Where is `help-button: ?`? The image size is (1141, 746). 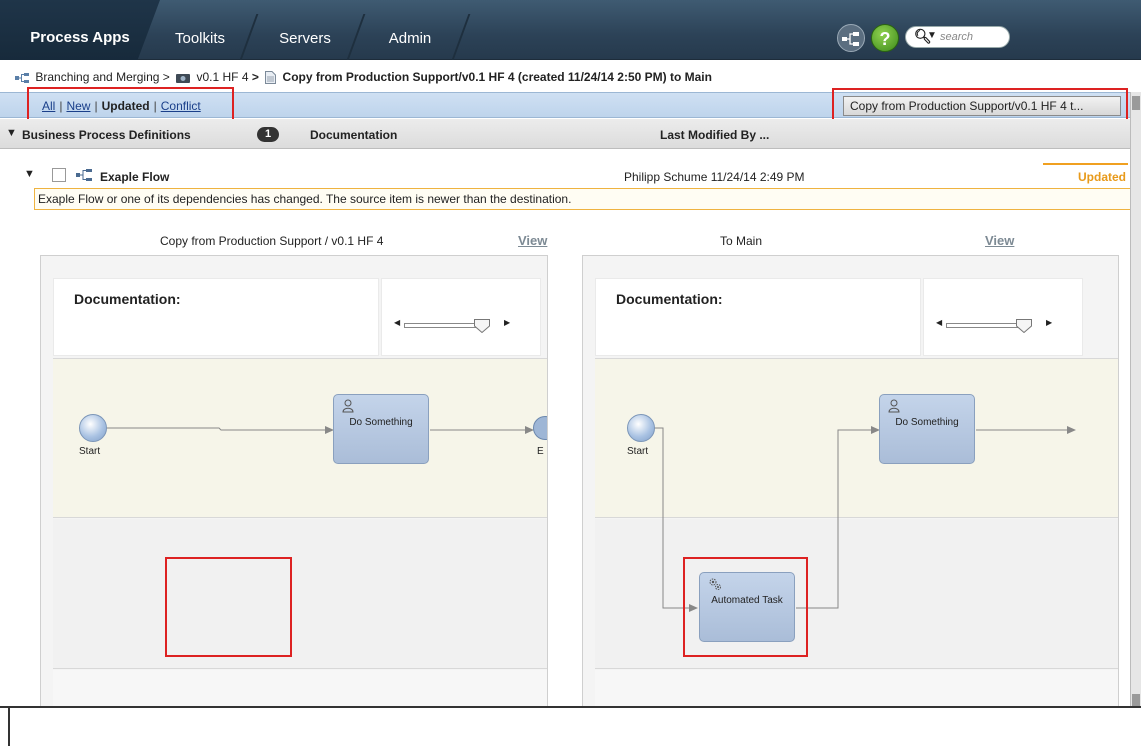
help-button: ? is located at coordinates (885, 38).